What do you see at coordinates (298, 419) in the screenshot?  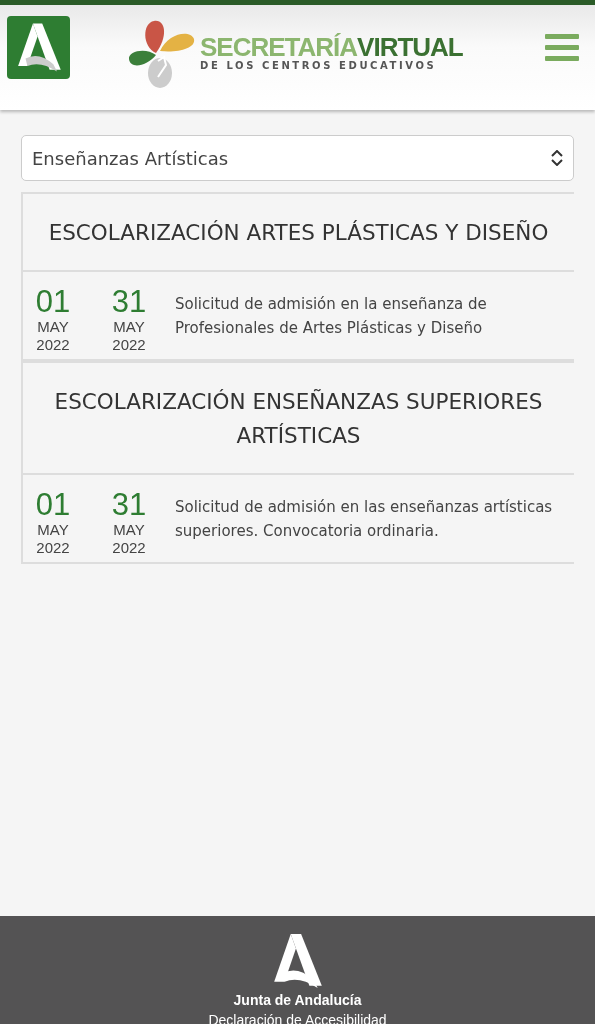 I see `section-heading: ESCOLARIZACIÓN ENSEÑANZAS SUPERIORES ARTÍSTICAS` at bounding box center [298, 419].